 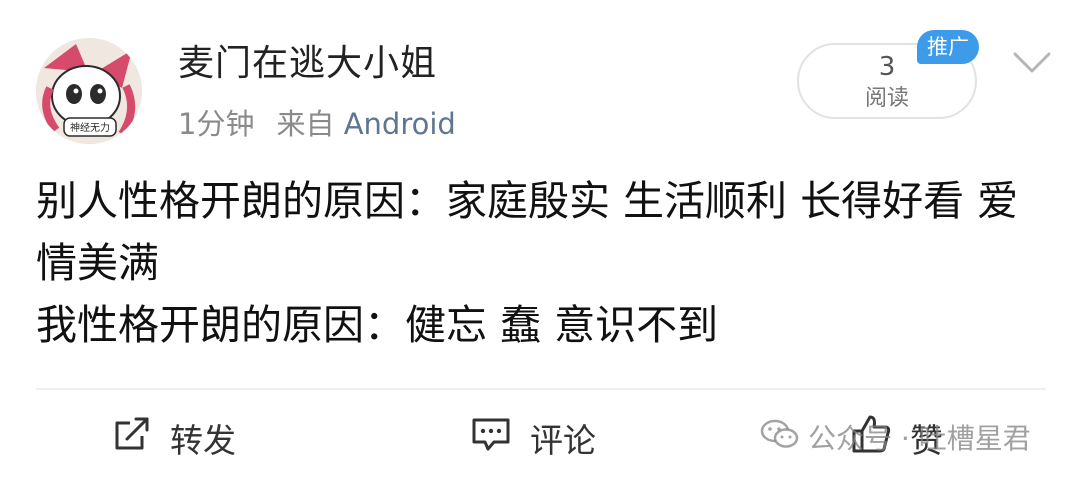 I want to click on source-prefix: 来自, so click(x=305, y=124).